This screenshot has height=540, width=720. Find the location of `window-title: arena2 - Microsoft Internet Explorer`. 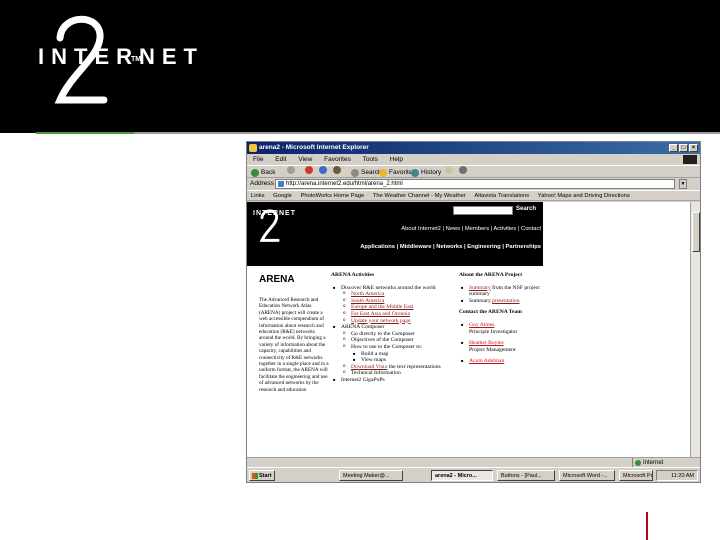

window-title: arena2 - Microsoft Internet Explorer is located at coordinates (314, 147).